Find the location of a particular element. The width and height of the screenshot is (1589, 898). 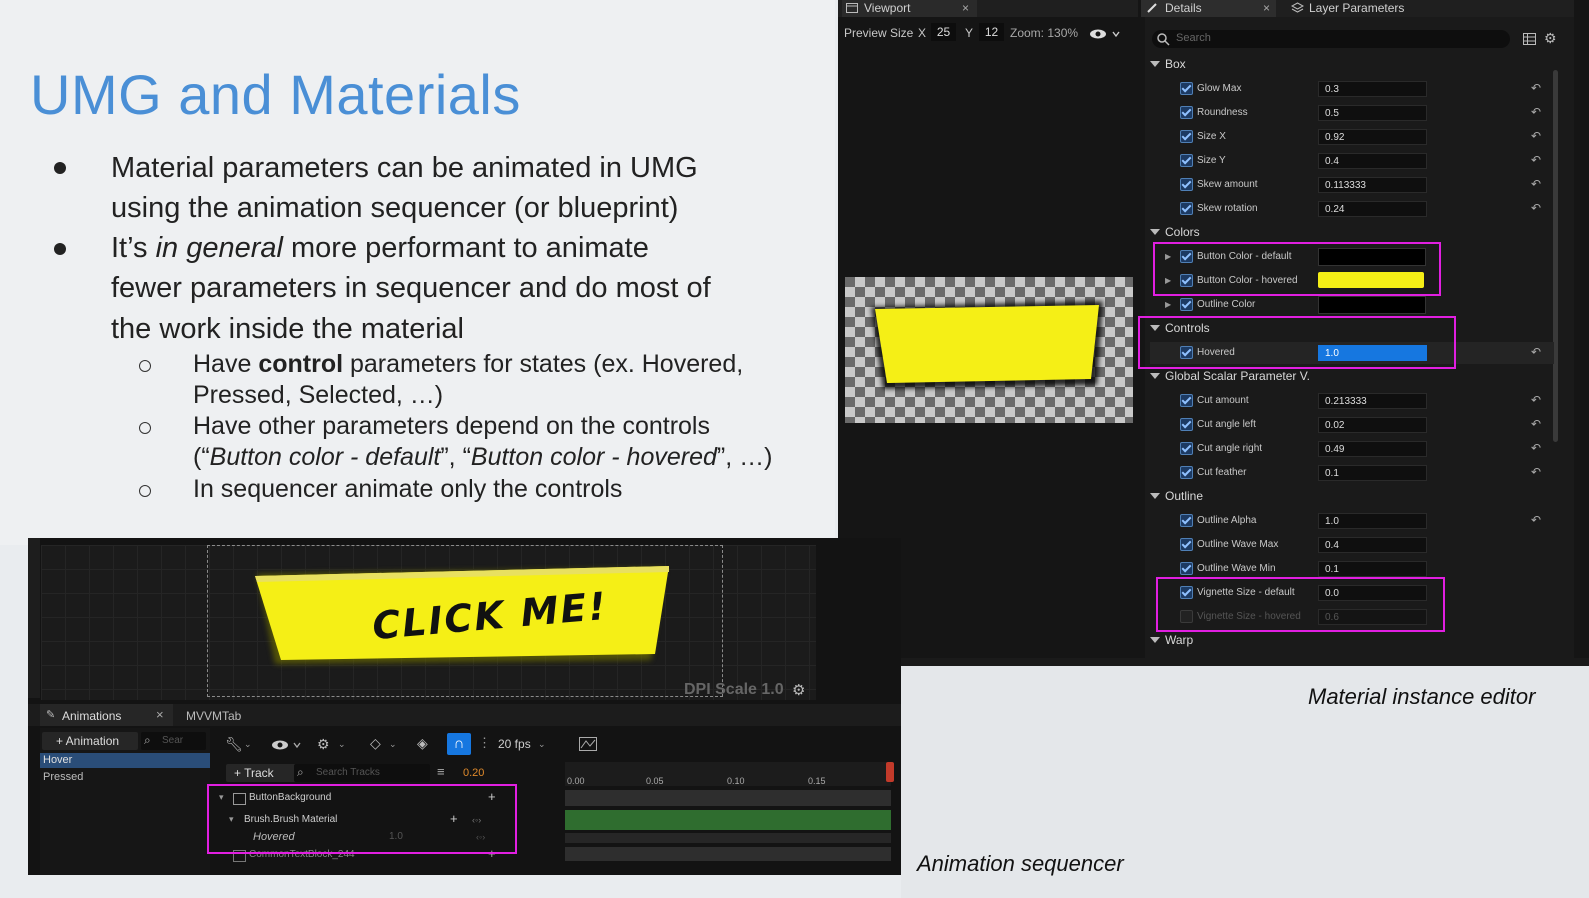

animation-item-pressed: Pressed is located at coordinates (63, 777).